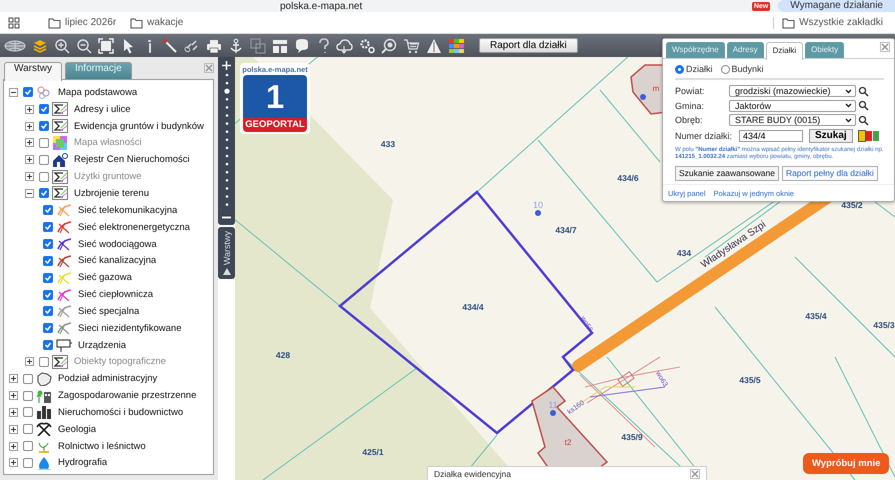  Describe the element at coordinates (771, 136) in the screenshot. I see `parcel-number-field: 434/4` at that location.